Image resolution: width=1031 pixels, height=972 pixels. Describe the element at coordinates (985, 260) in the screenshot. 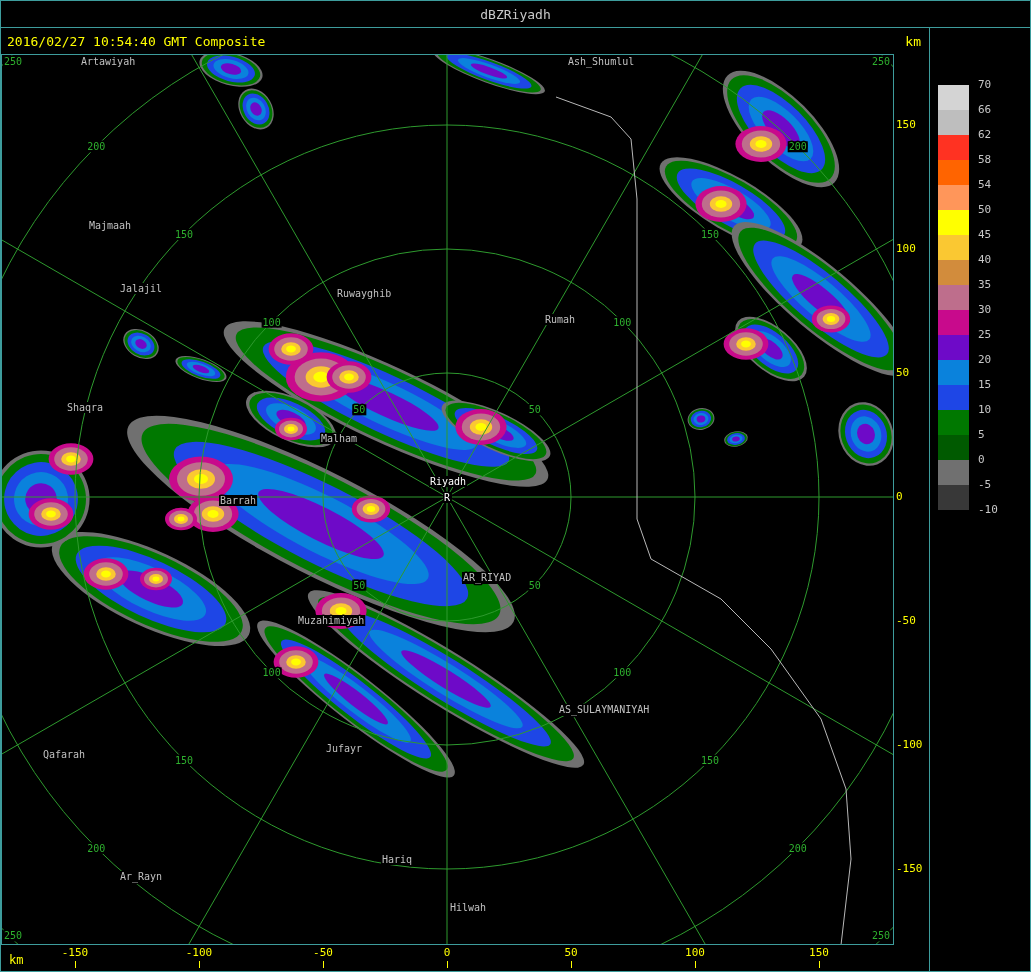

I see `legend-label: 40` at that location.